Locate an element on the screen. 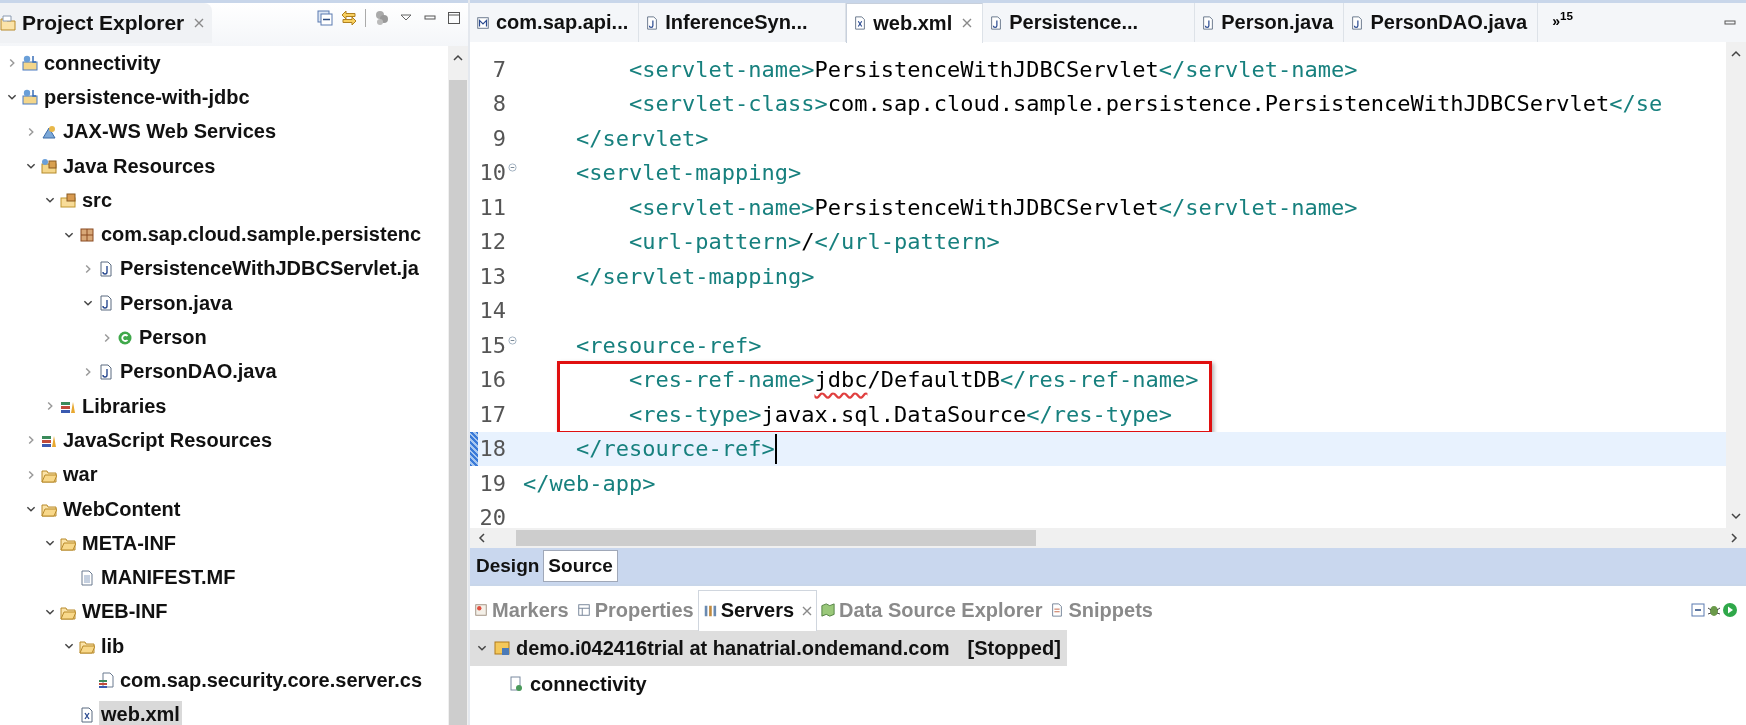 The image size is (1746, 725). line-number: 16 is located at coordinates (492, 380).